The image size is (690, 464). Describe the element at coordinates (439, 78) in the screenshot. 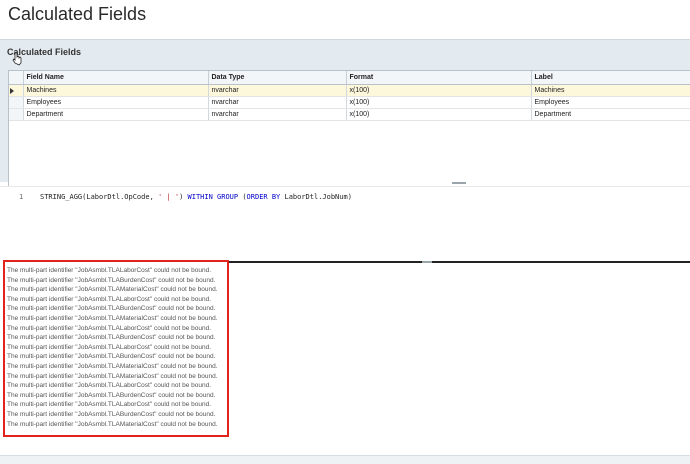

I see `column-header-format: Format` at that location.